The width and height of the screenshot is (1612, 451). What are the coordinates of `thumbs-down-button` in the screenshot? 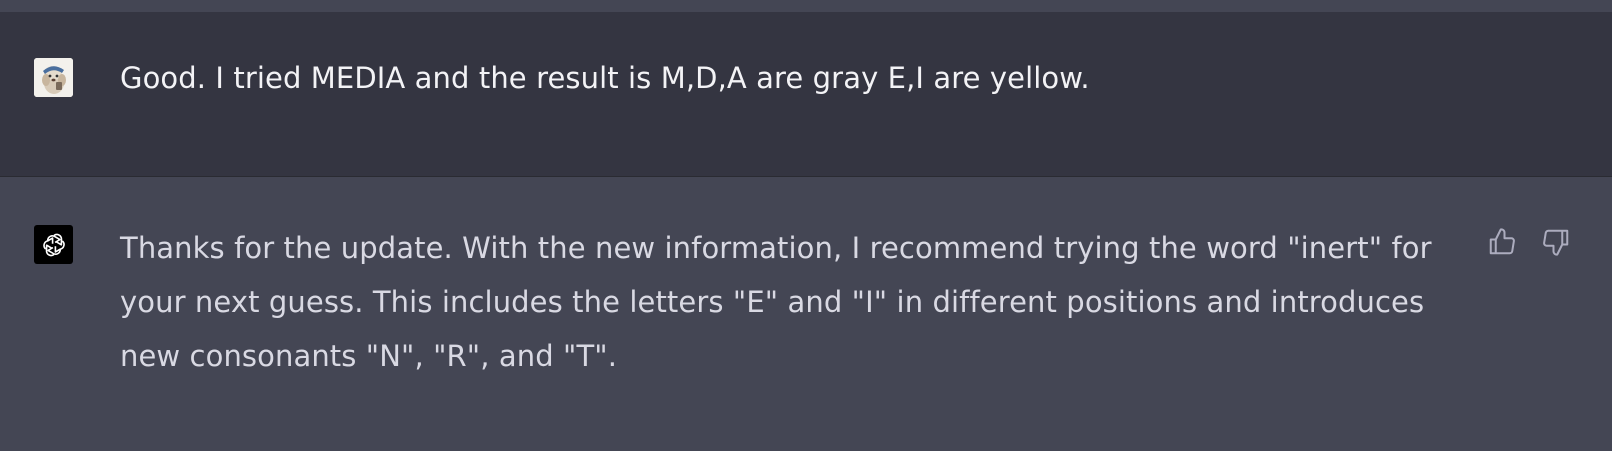 It's located at (1556, 242).